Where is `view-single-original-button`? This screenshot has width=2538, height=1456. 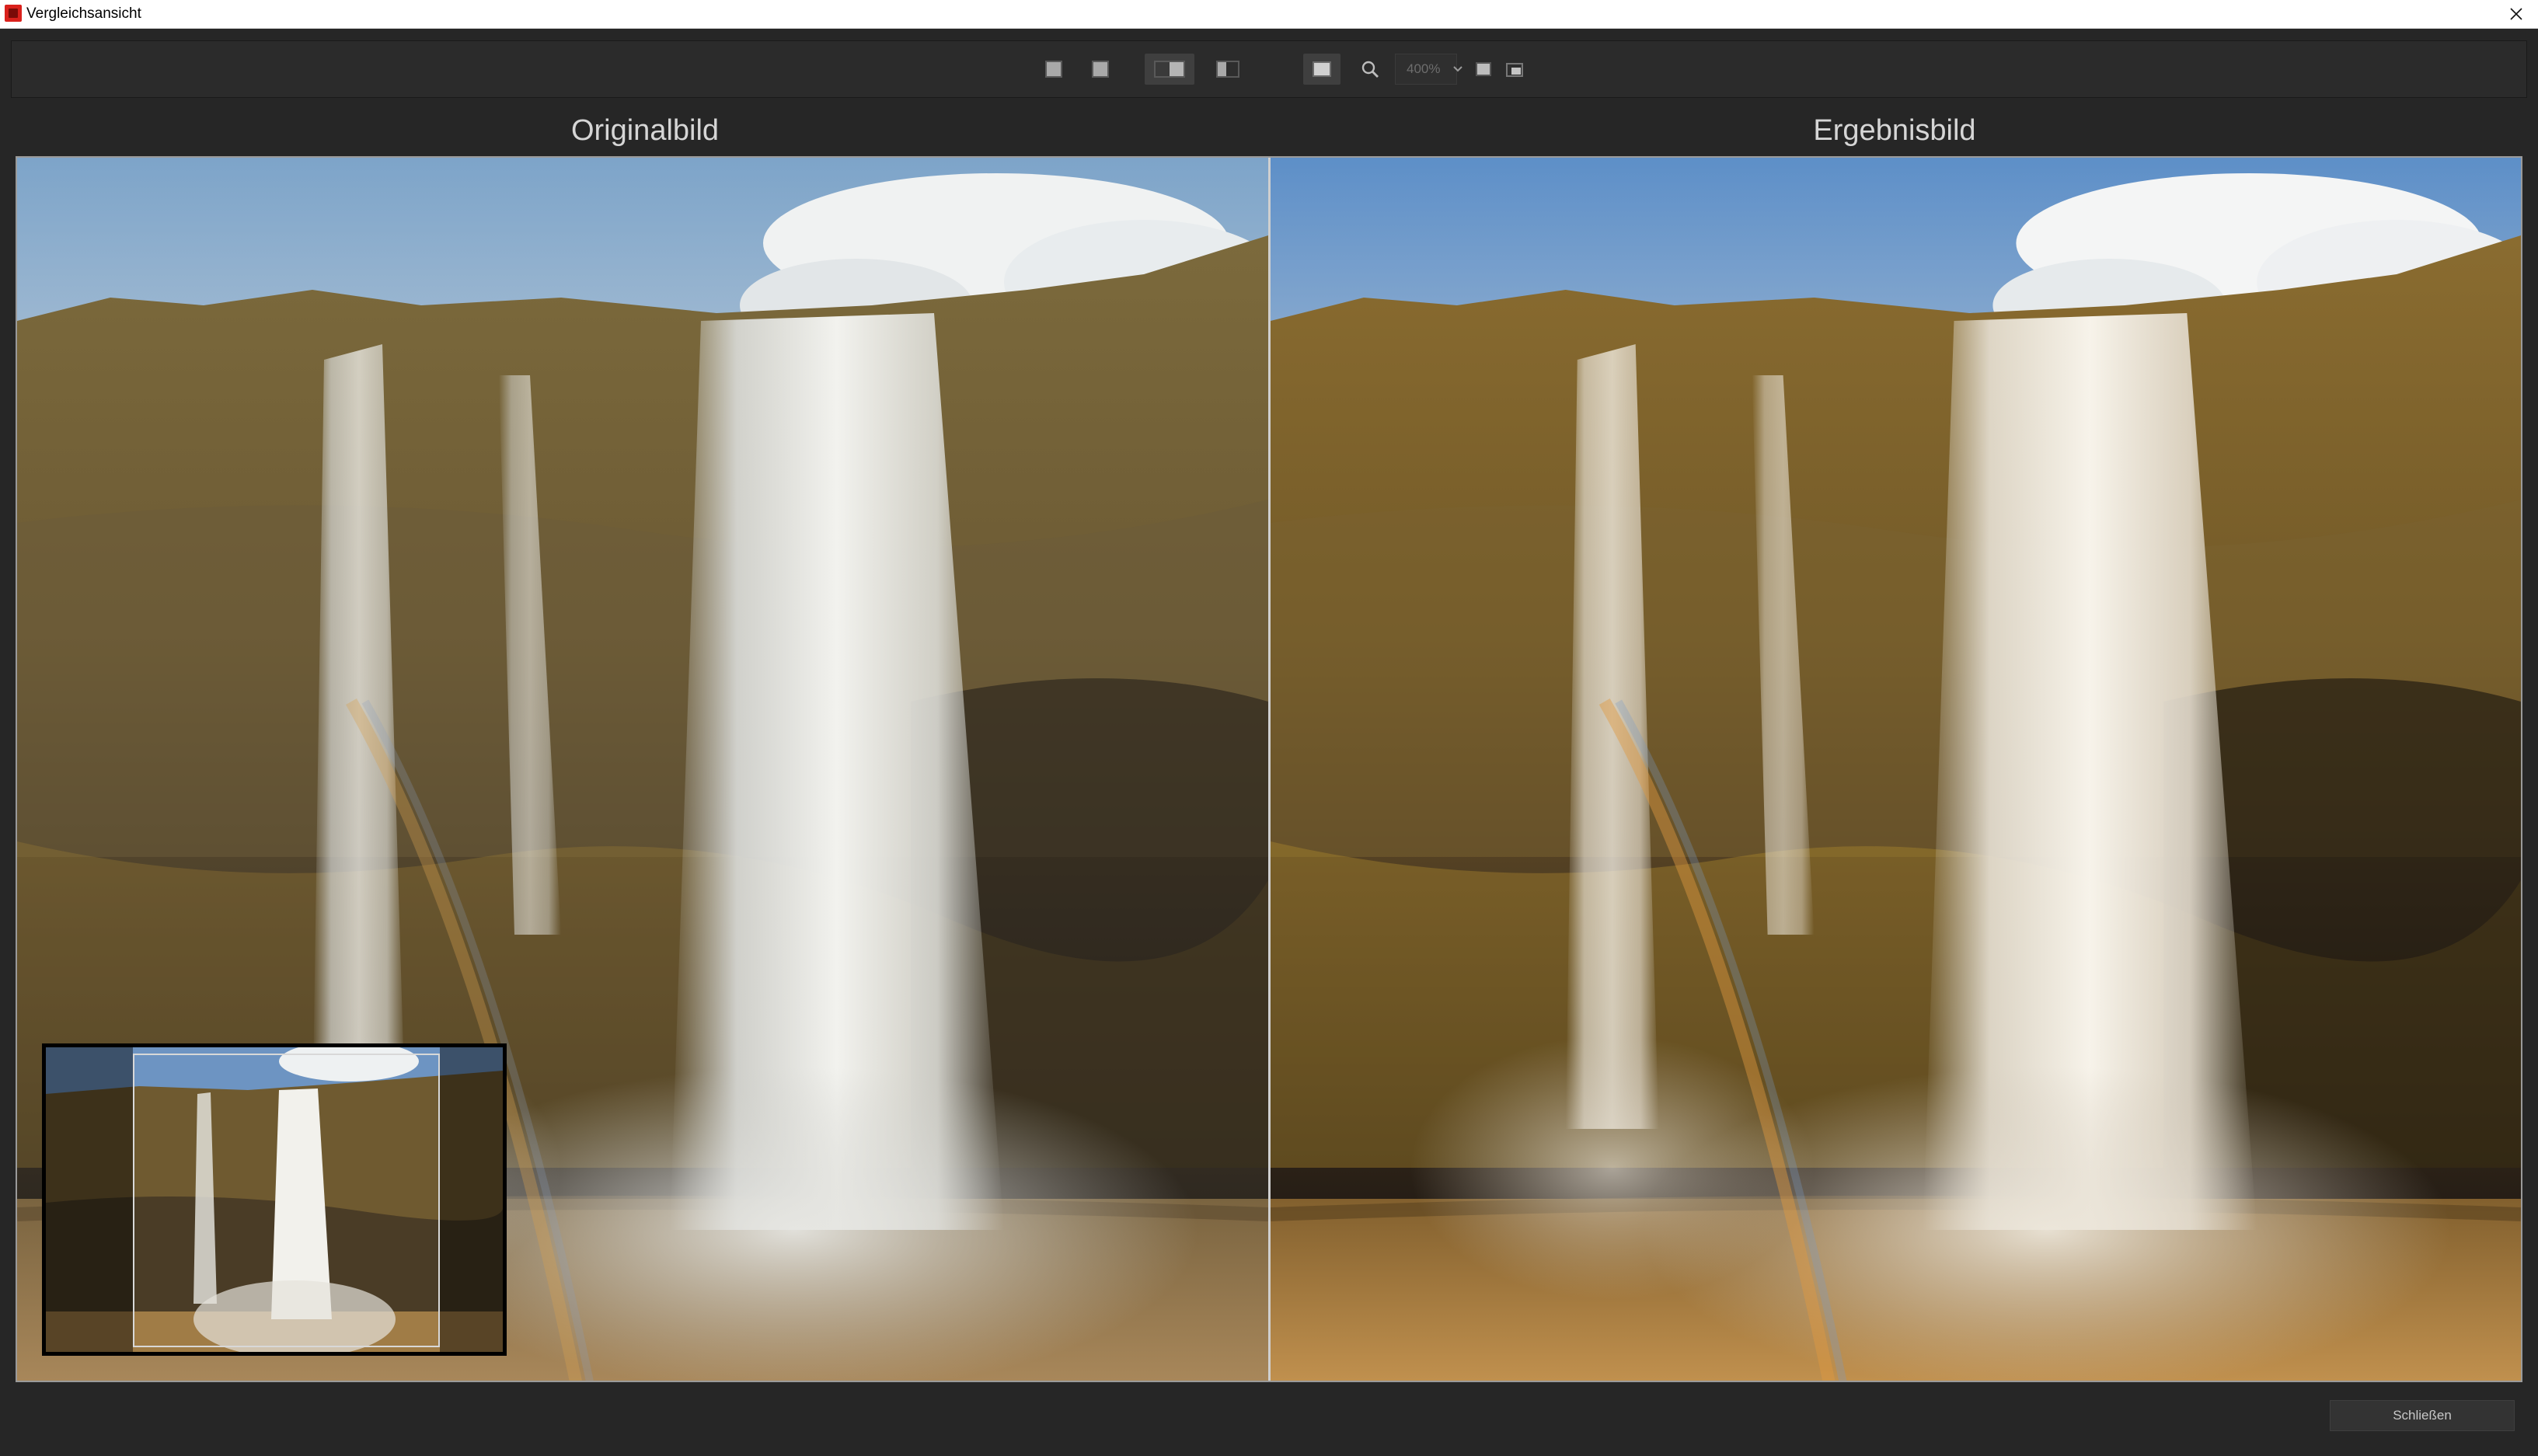 view-single-original-button is located at coordinates (1053, 70).